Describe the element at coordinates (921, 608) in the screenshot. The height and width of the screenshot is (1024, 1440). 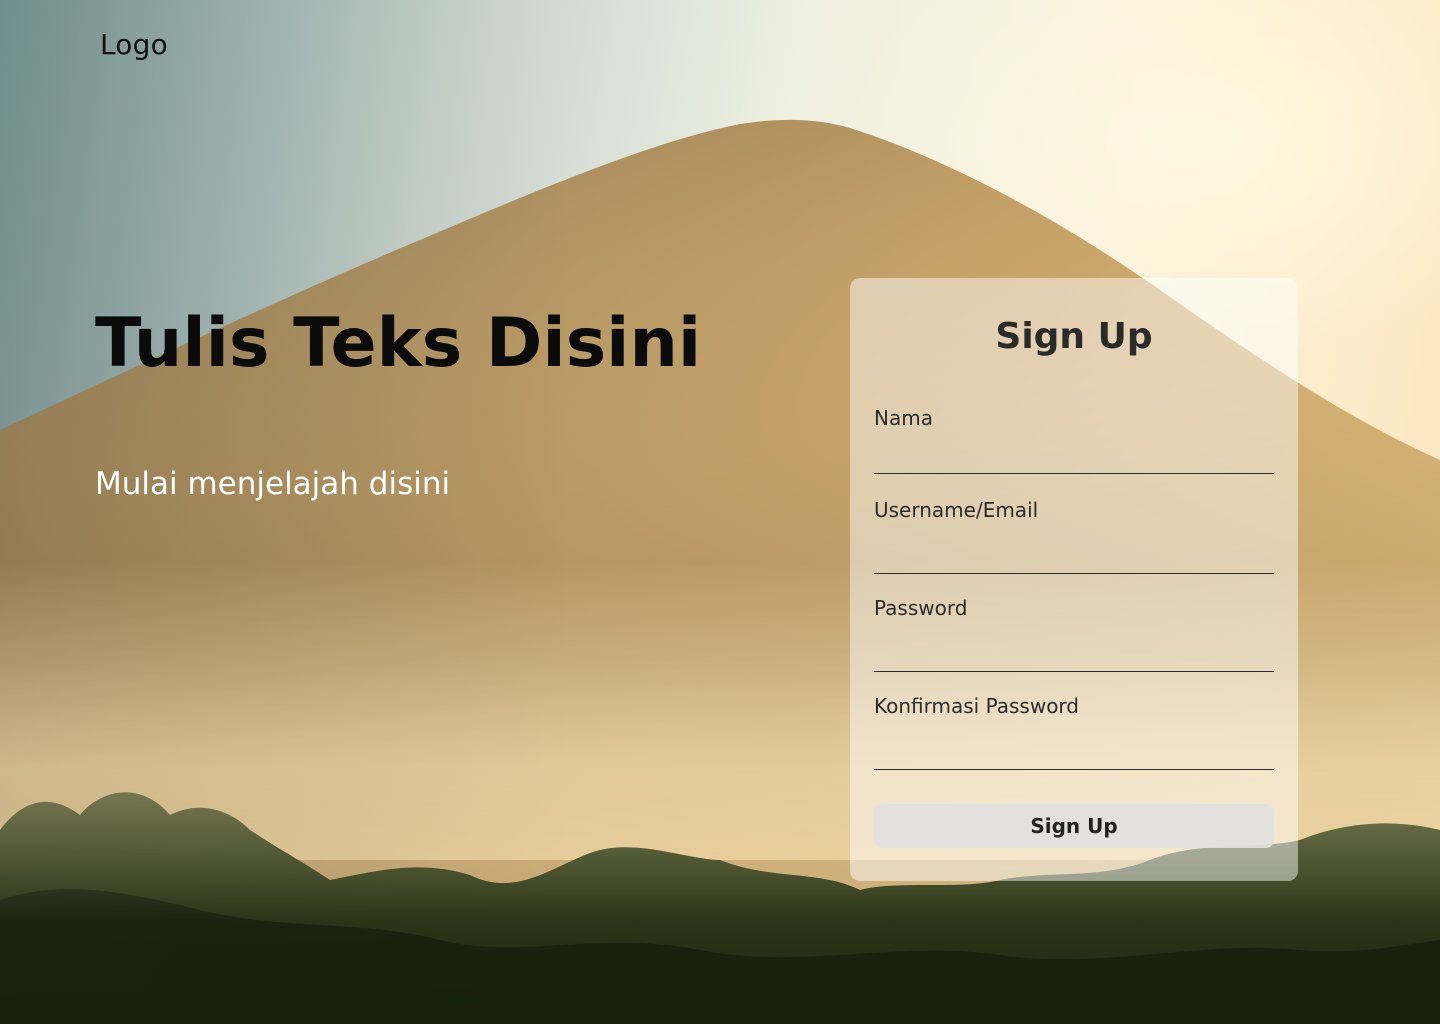
I see `password-label: Password` at that location.